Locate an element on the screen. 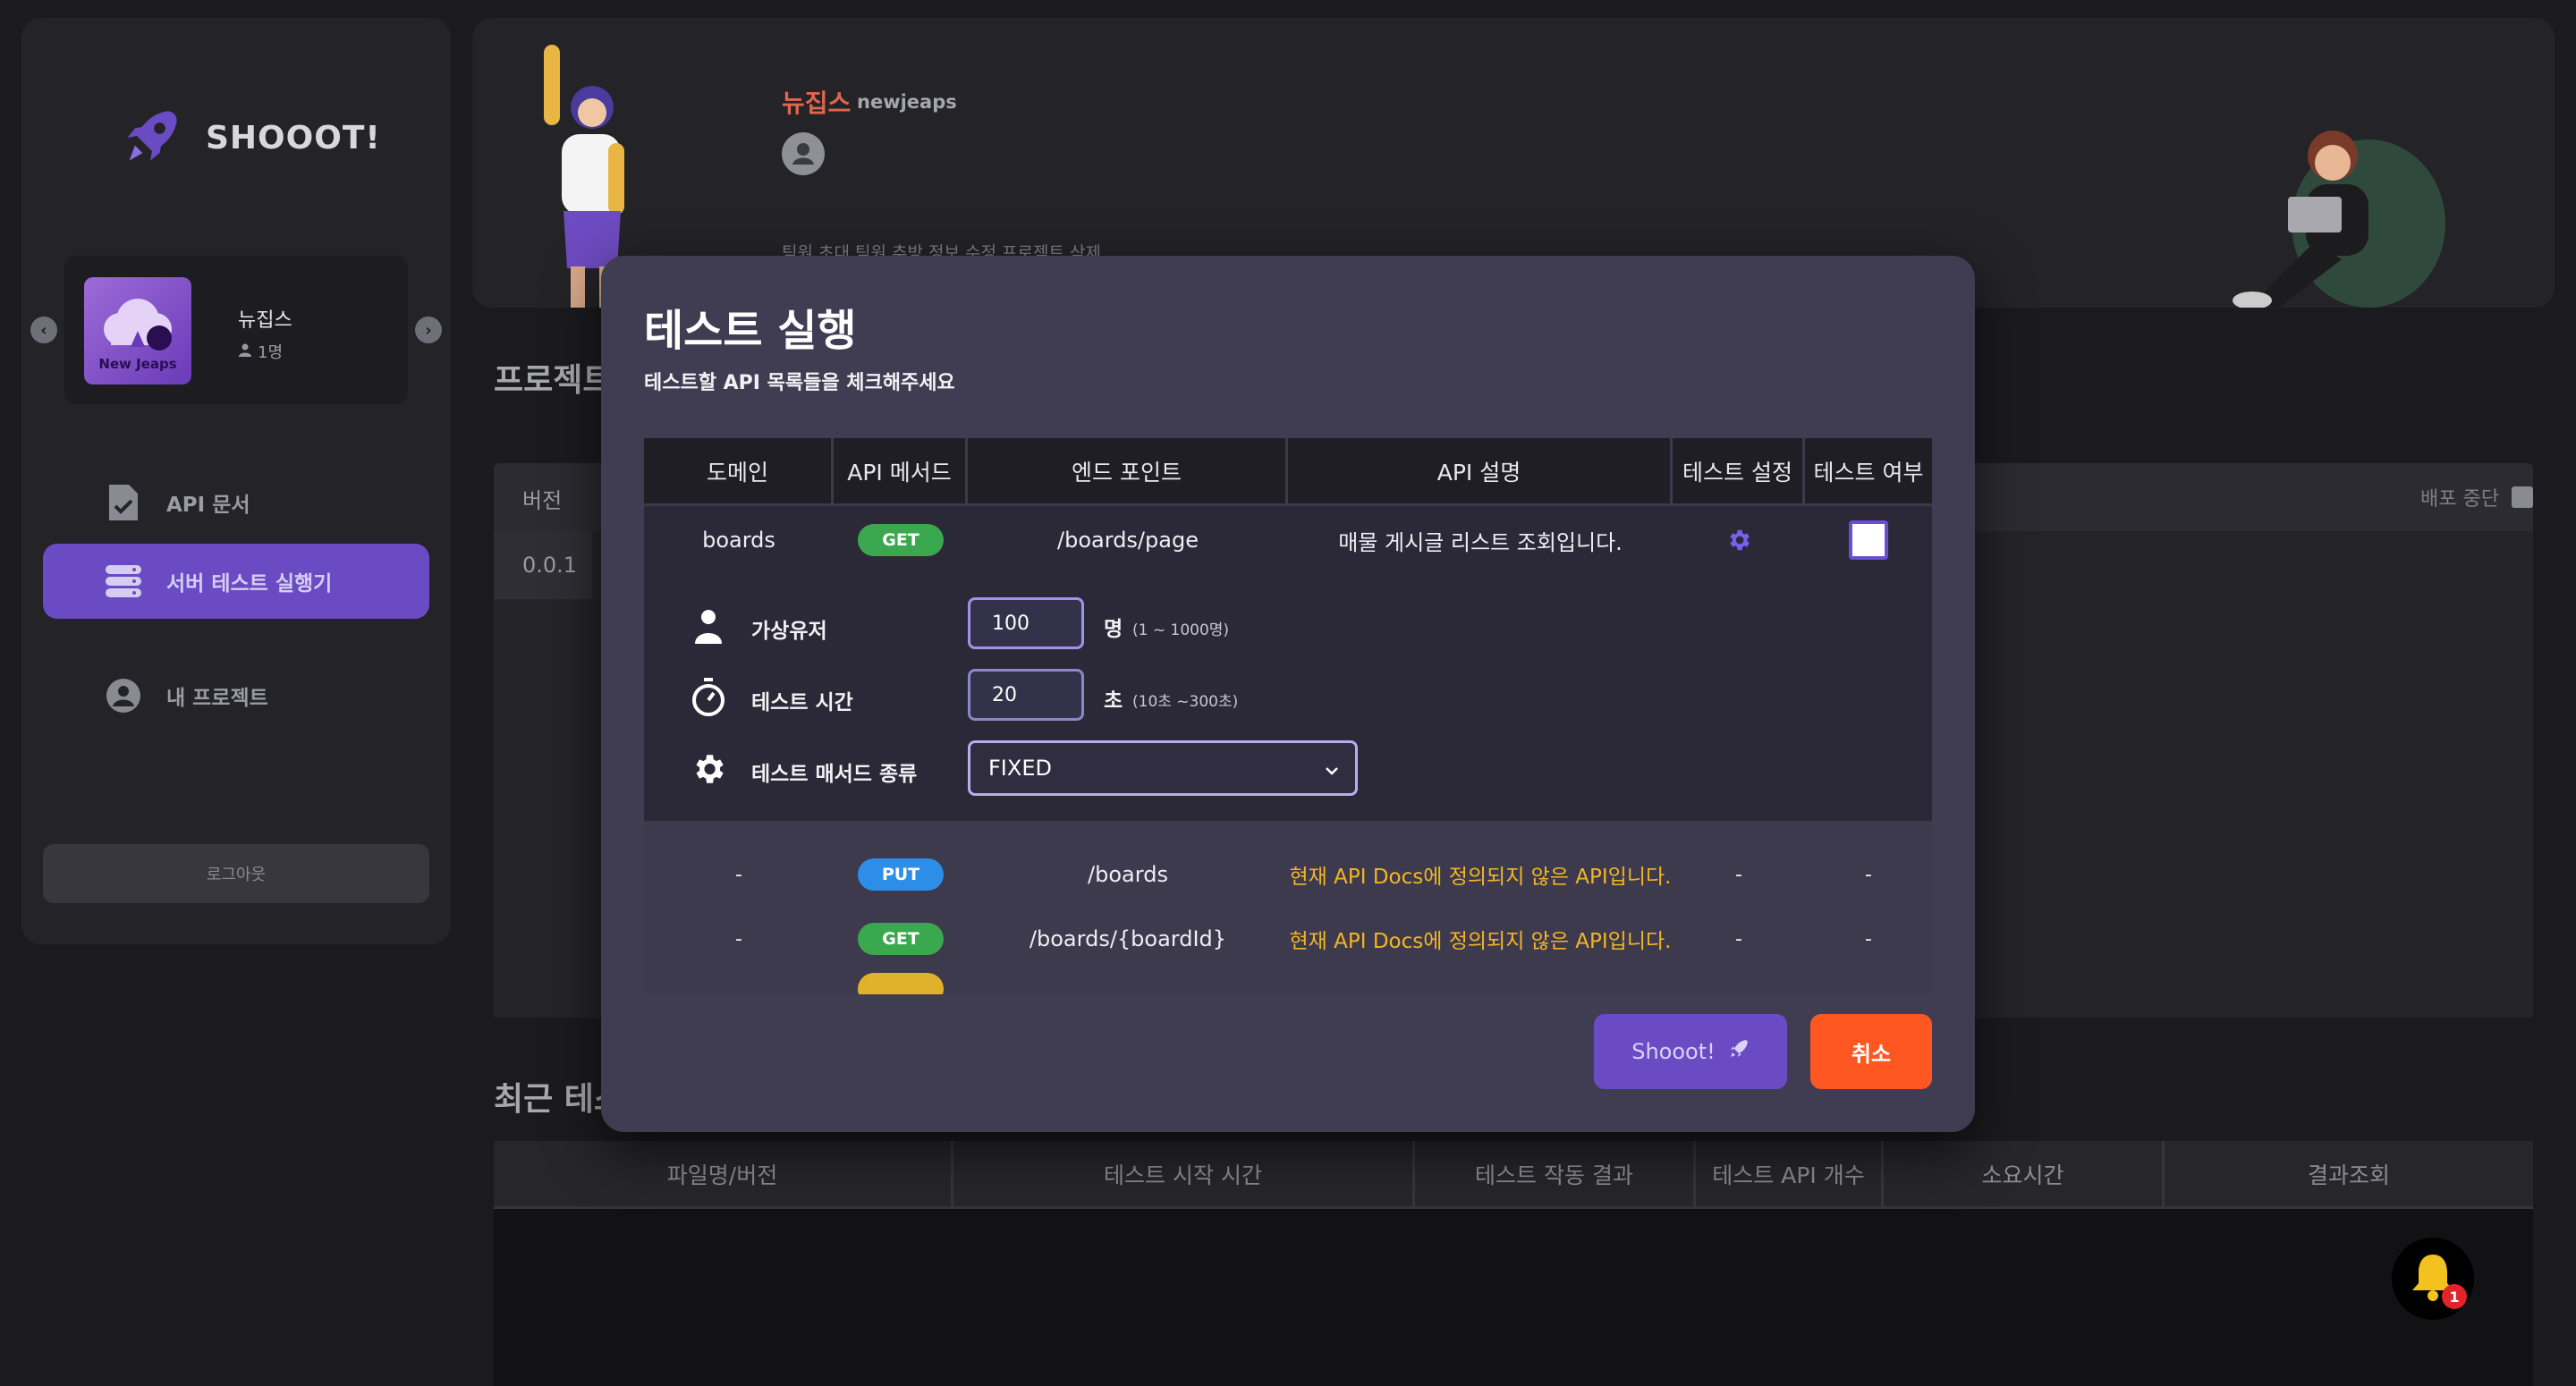 The height and width of the screenshot is (1386, 2576). method-badge: PUT is located at coordinates (901, 874).